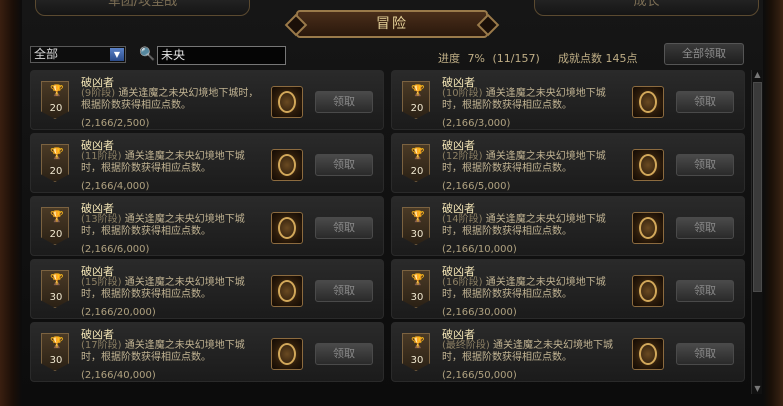  Describe the element at coordinates (147, 54) in the screenshot. I see `search-icon: 🔍` at that location.